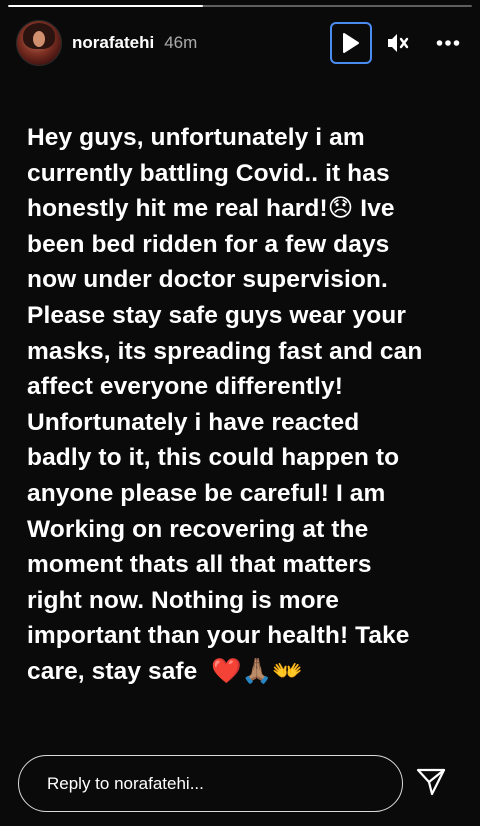  I want to click on play-icon, so click(351, 43).